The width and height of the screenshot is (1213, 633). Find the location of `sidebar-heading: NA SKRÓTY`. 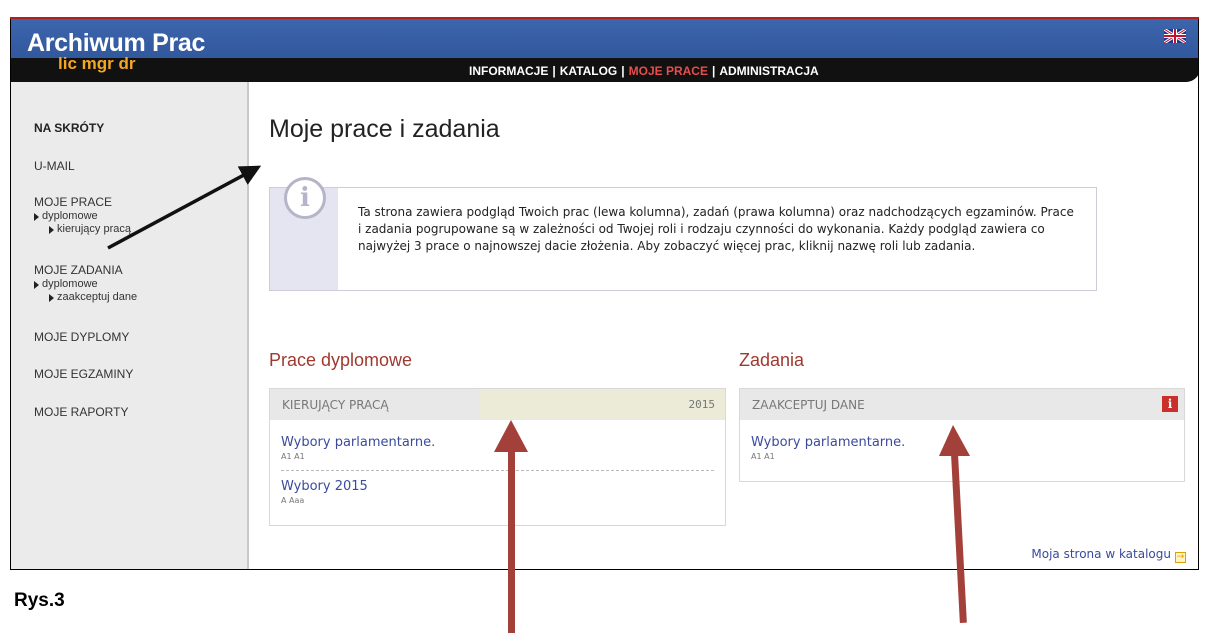

sidebar-heading: NA SKRÓTY is located at coordinates (69, 128).